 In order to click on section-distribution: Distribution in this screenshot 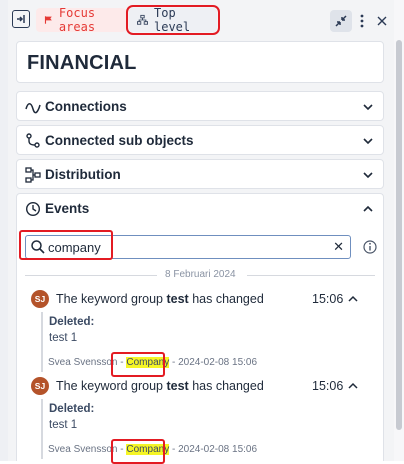, I will do `click(200, 174)`.